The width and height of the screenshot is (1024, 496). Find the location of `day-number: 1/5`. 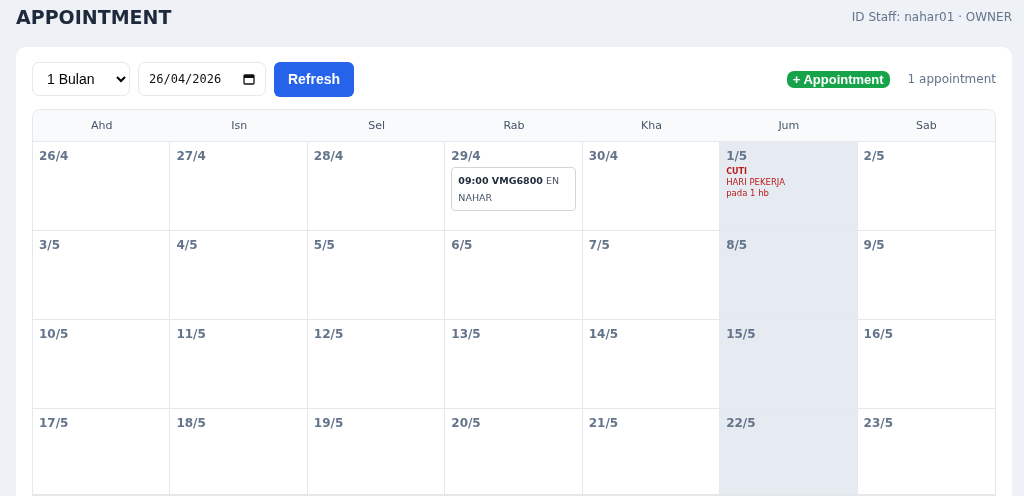

day-number: 1/5 is located at coordinates (737, 156).